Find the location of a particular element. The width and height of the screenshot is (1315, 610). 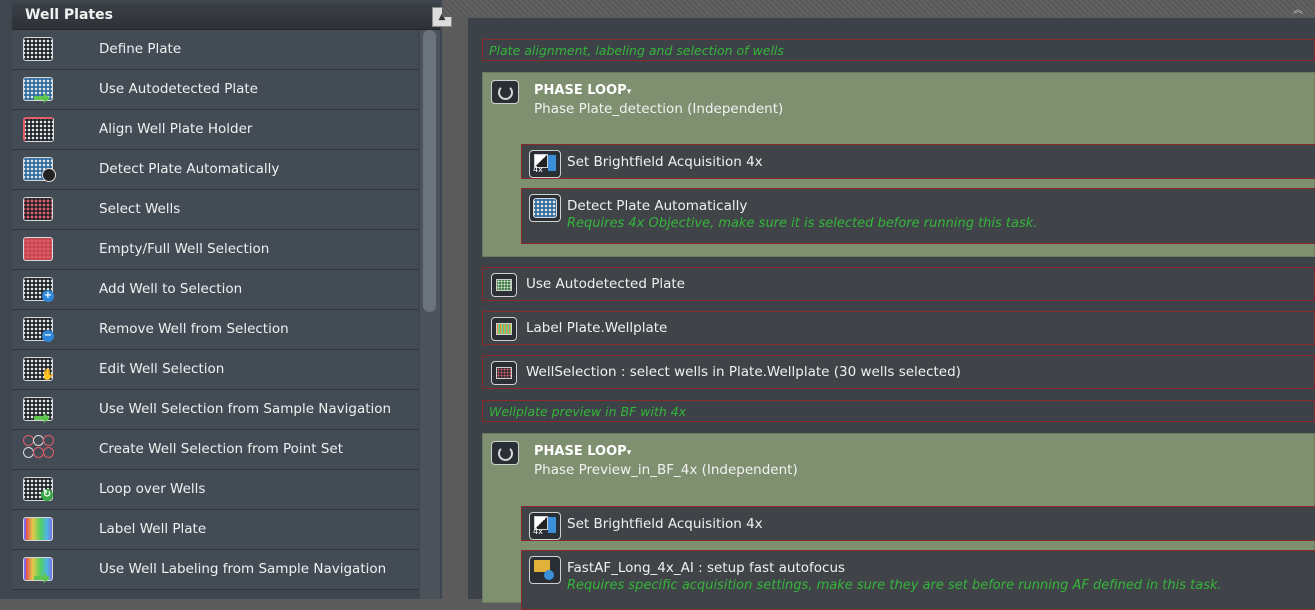

phase-loop-subtitle: Phase Preview_in_BF_4x (Independent) is located at coordinates (666, 470).